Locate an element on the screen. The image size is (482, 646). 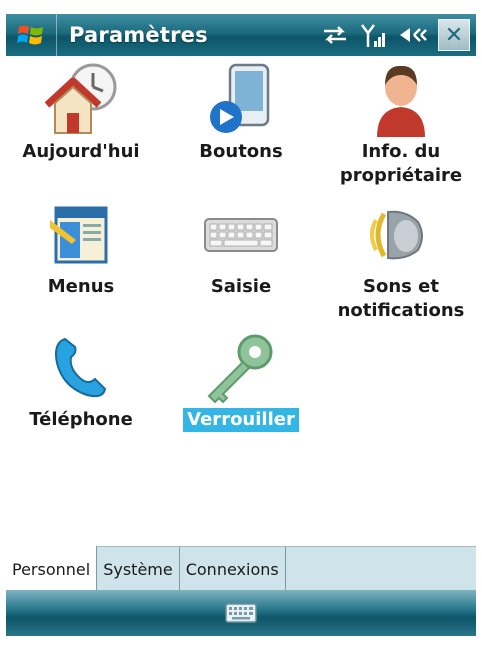
signal-strength-icon is located at coordinates (374, 35).